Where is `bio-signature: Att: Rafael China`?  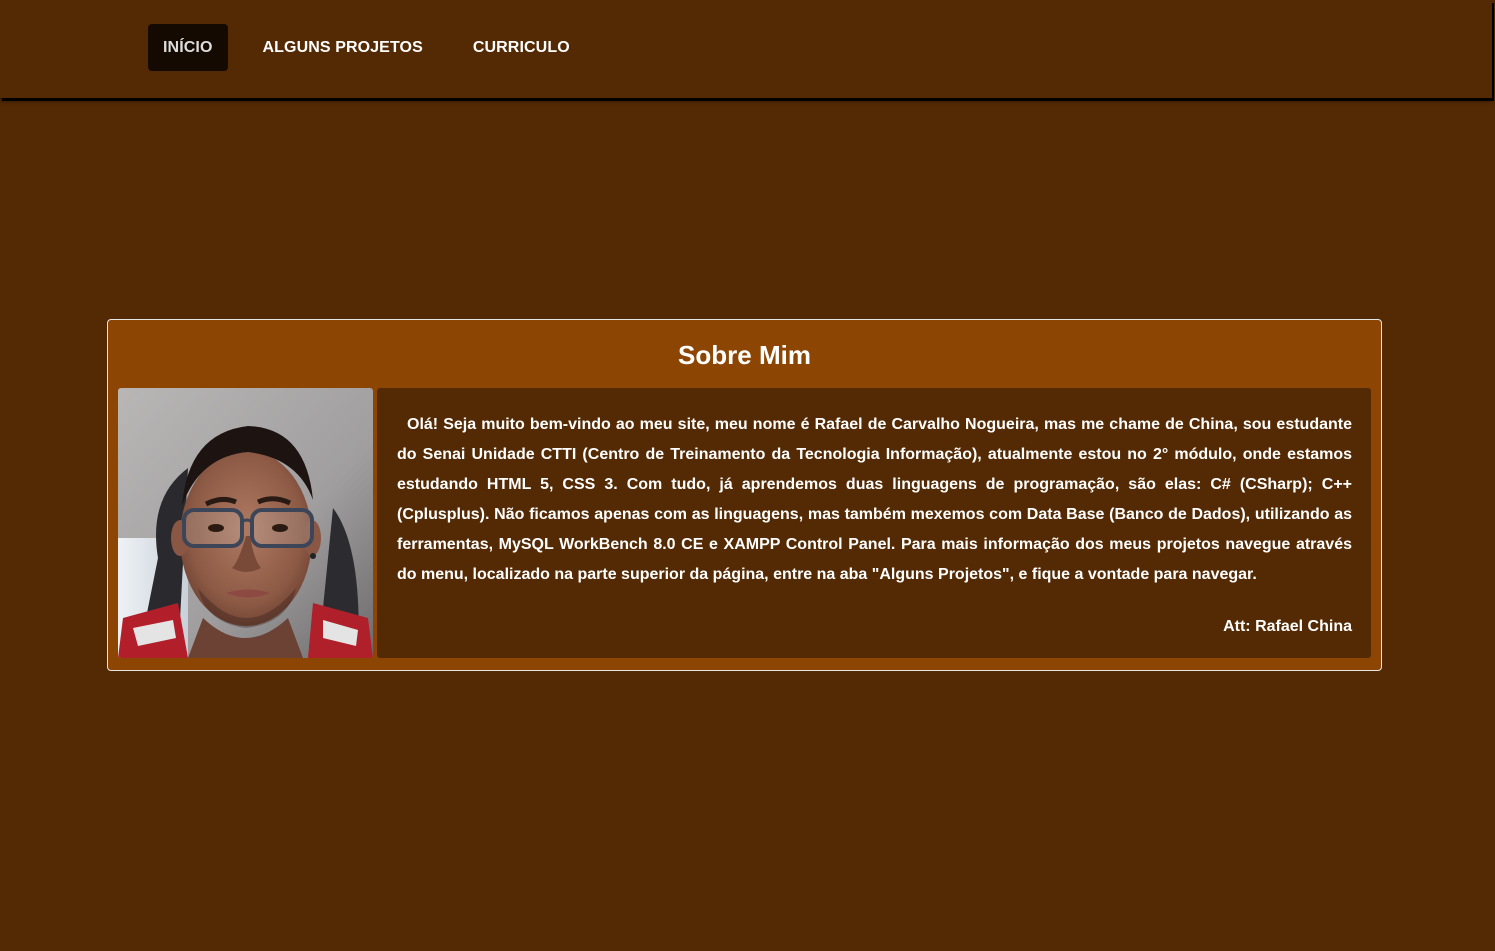
bio-signature: Att: Rafael China is located at coordinates (1287, 626).